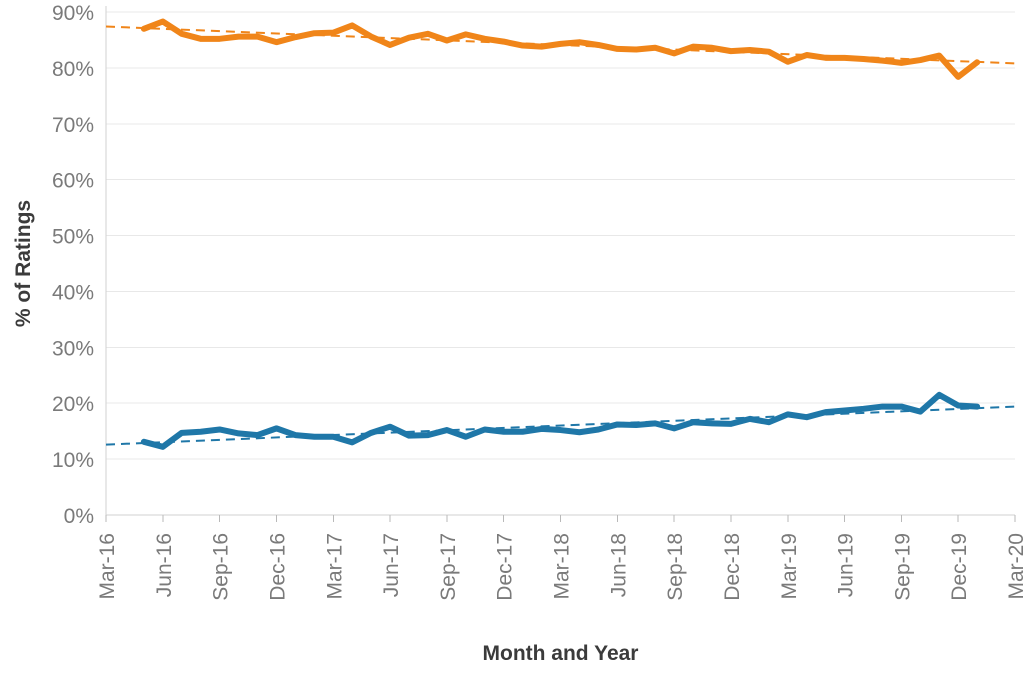 This screenshot has width=1024, height=675. Describe the element at coordinates (23, 263) in the screenshot. I see `y-axis-title: % of Ratings` at that location.